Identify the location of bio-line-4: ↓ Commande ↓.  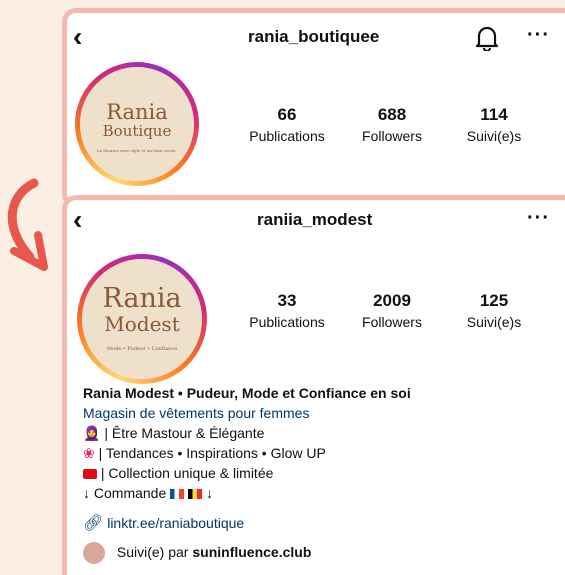
(148, 493).